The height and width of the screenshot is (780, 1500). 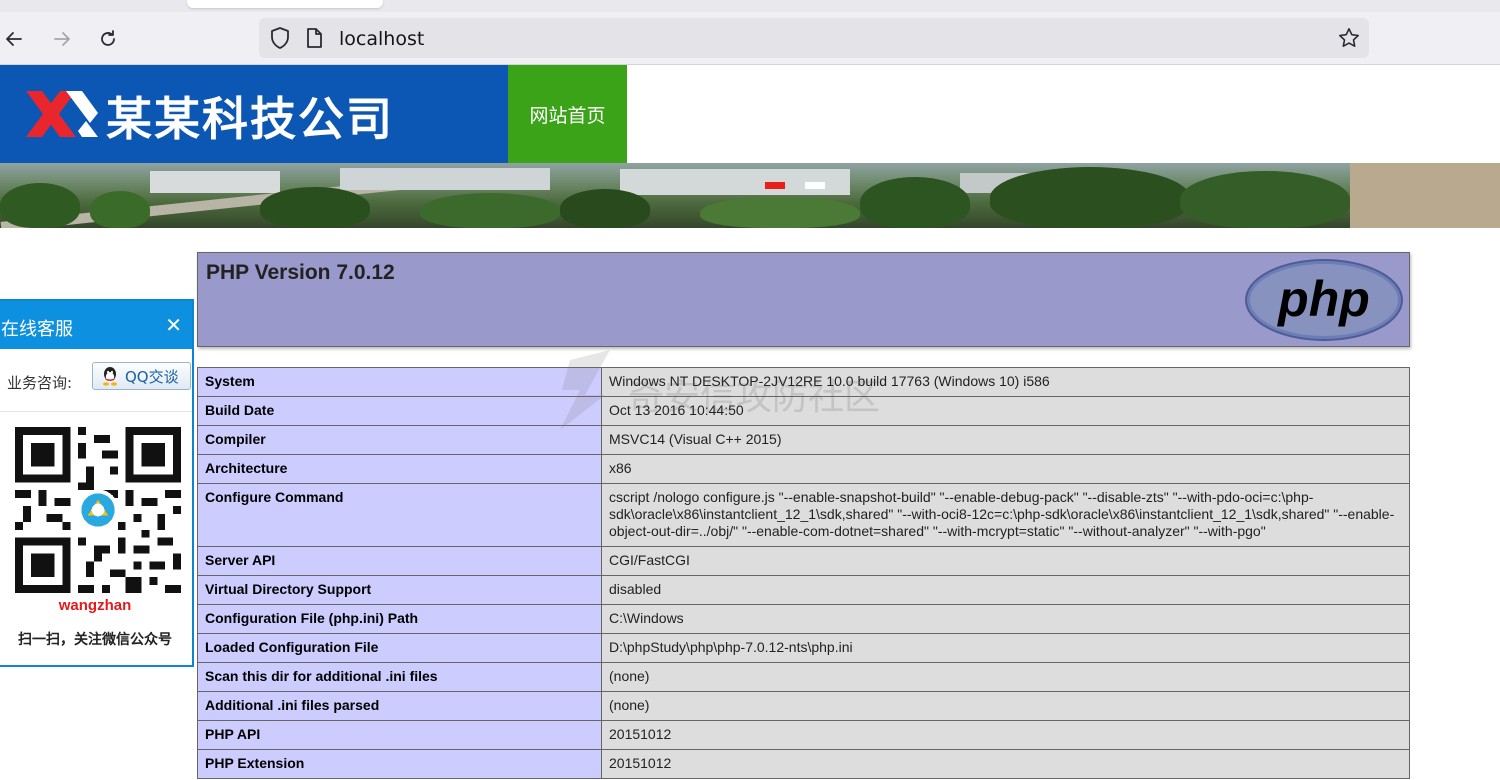 What do you see at coordinates (37, 329) in the screenshot?
I see `service-panel-title: 在线客服` at bounding box center [37, 329].